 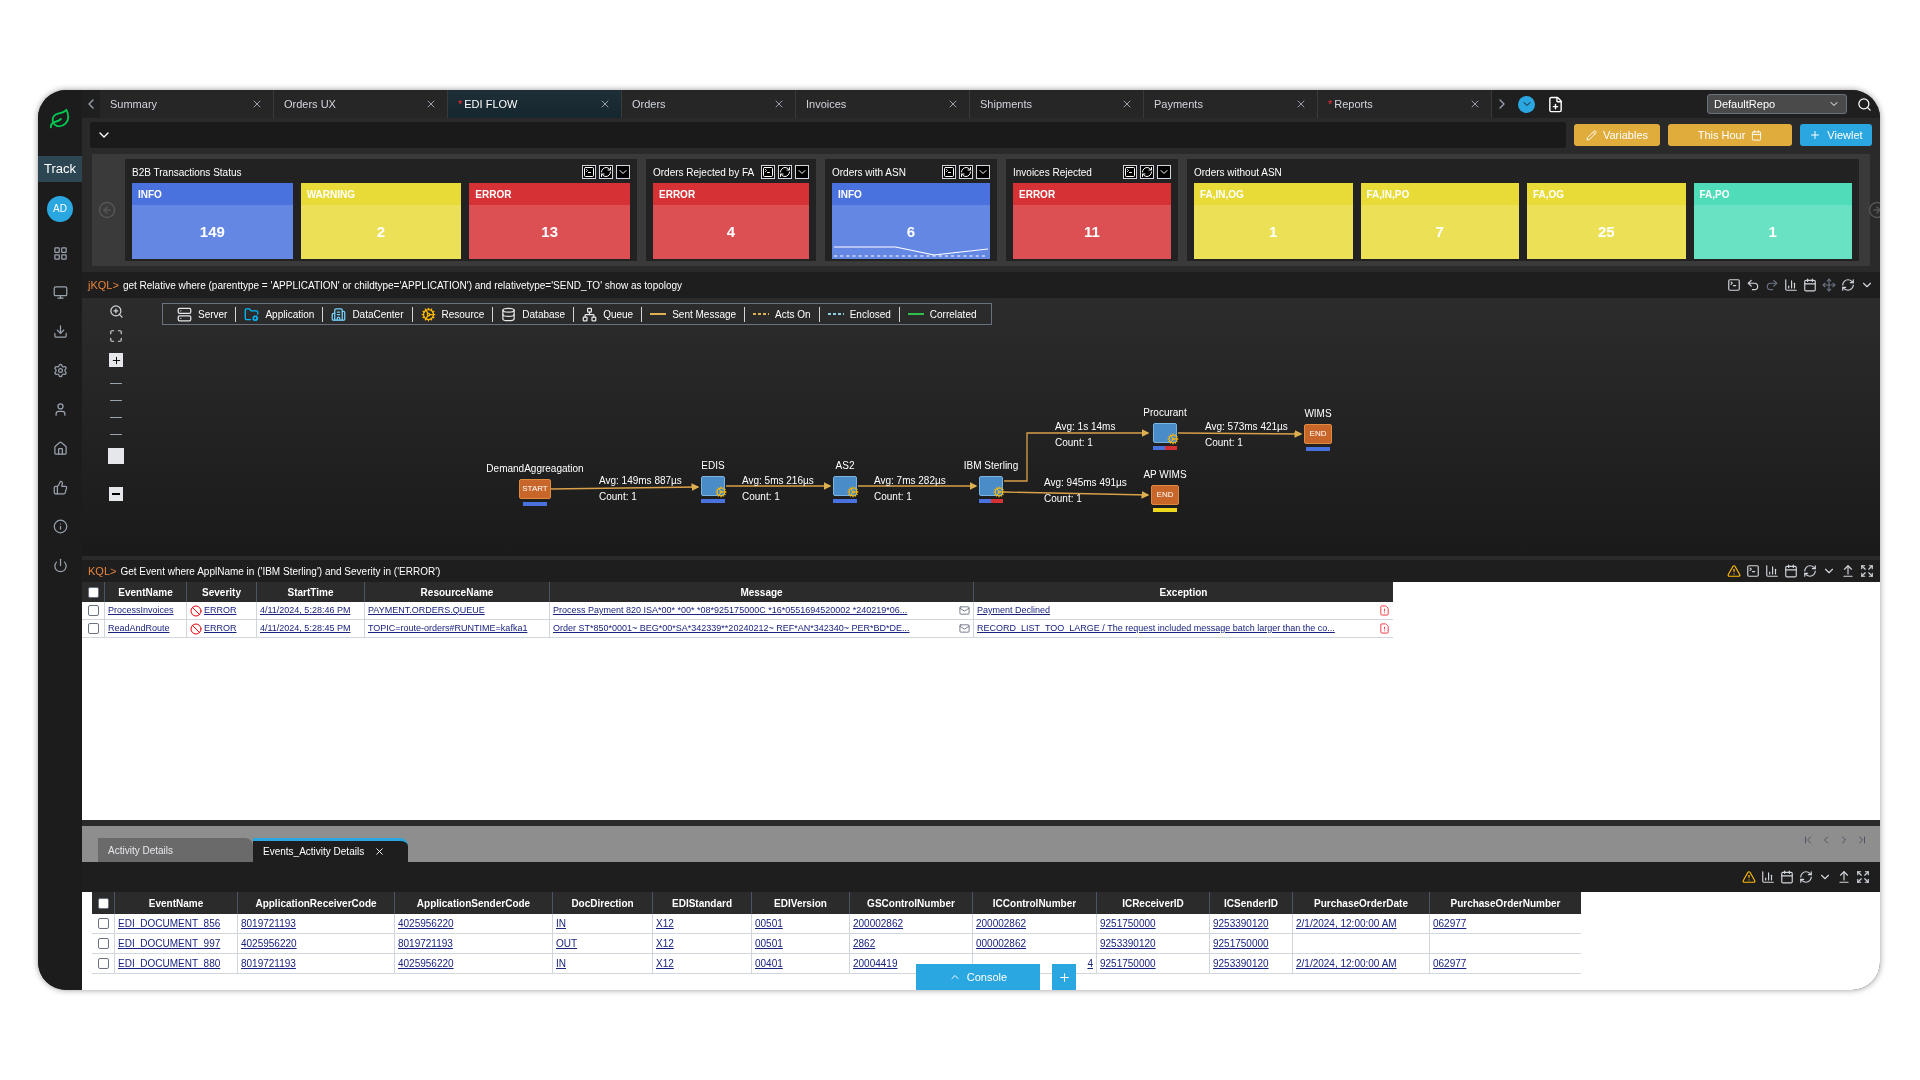 What do you see at coordinates (1090, 963) in the screenshot?
I see `cell-link: 4` at bounding box center [1090, 963].